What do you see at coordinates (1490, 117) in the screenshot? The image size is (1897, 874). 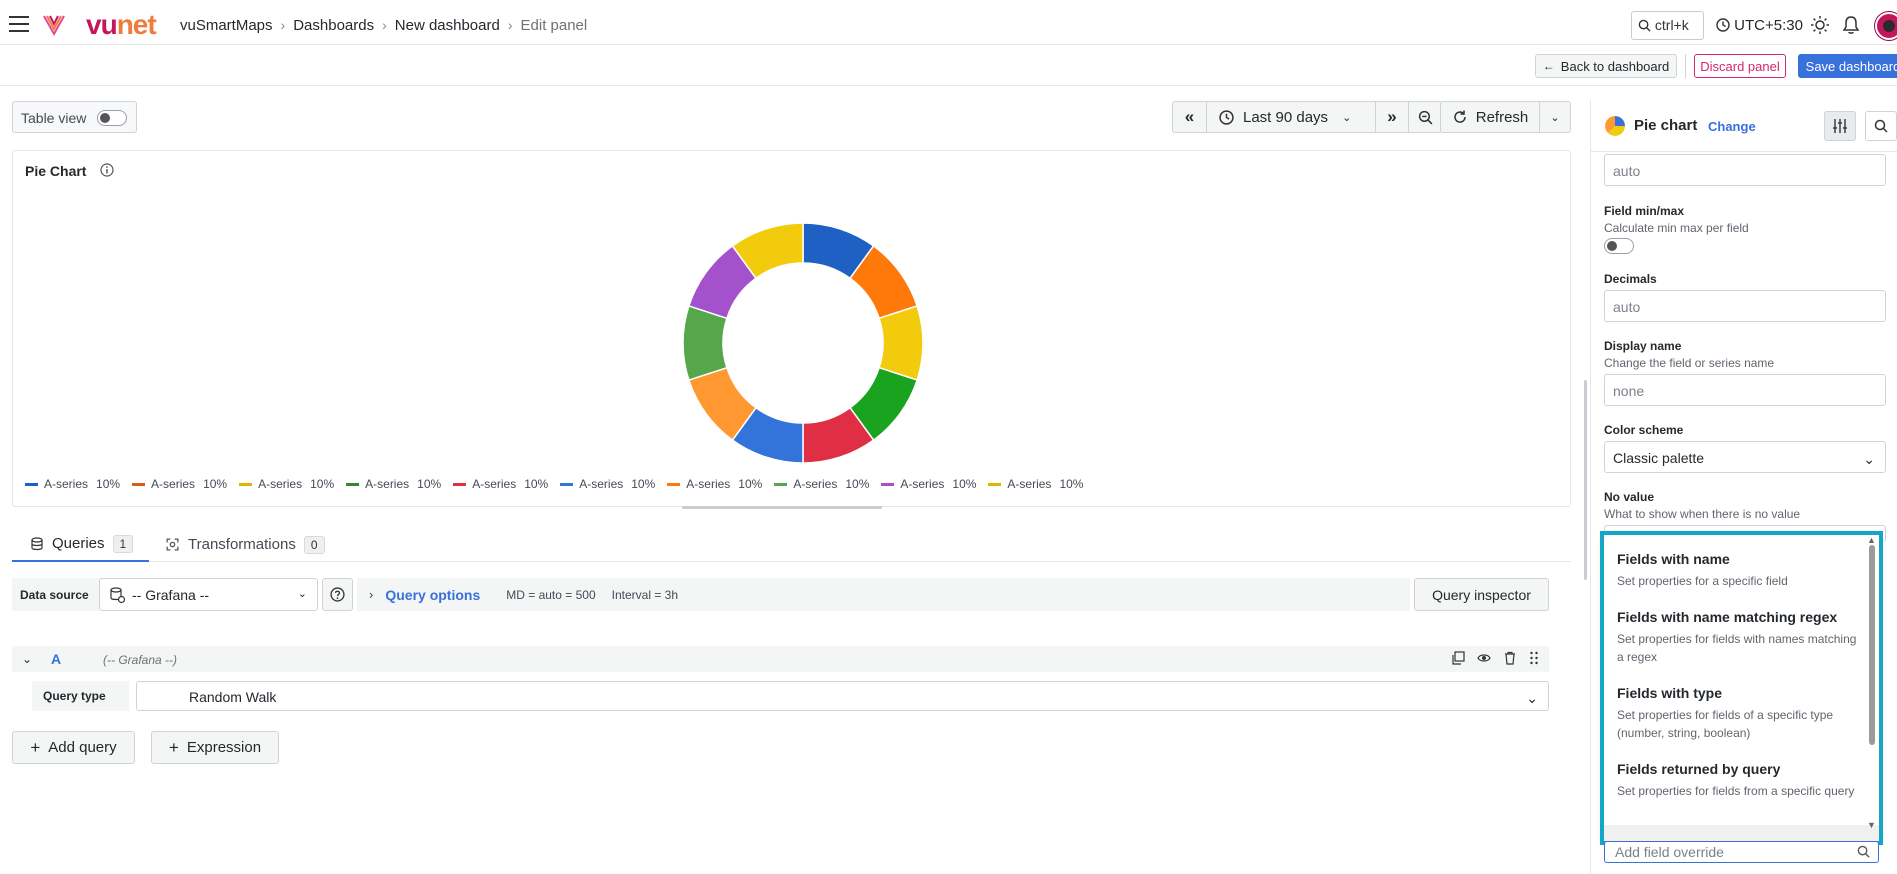 I see `refresh-button: Refresh` at bounding box center [1490, 117].